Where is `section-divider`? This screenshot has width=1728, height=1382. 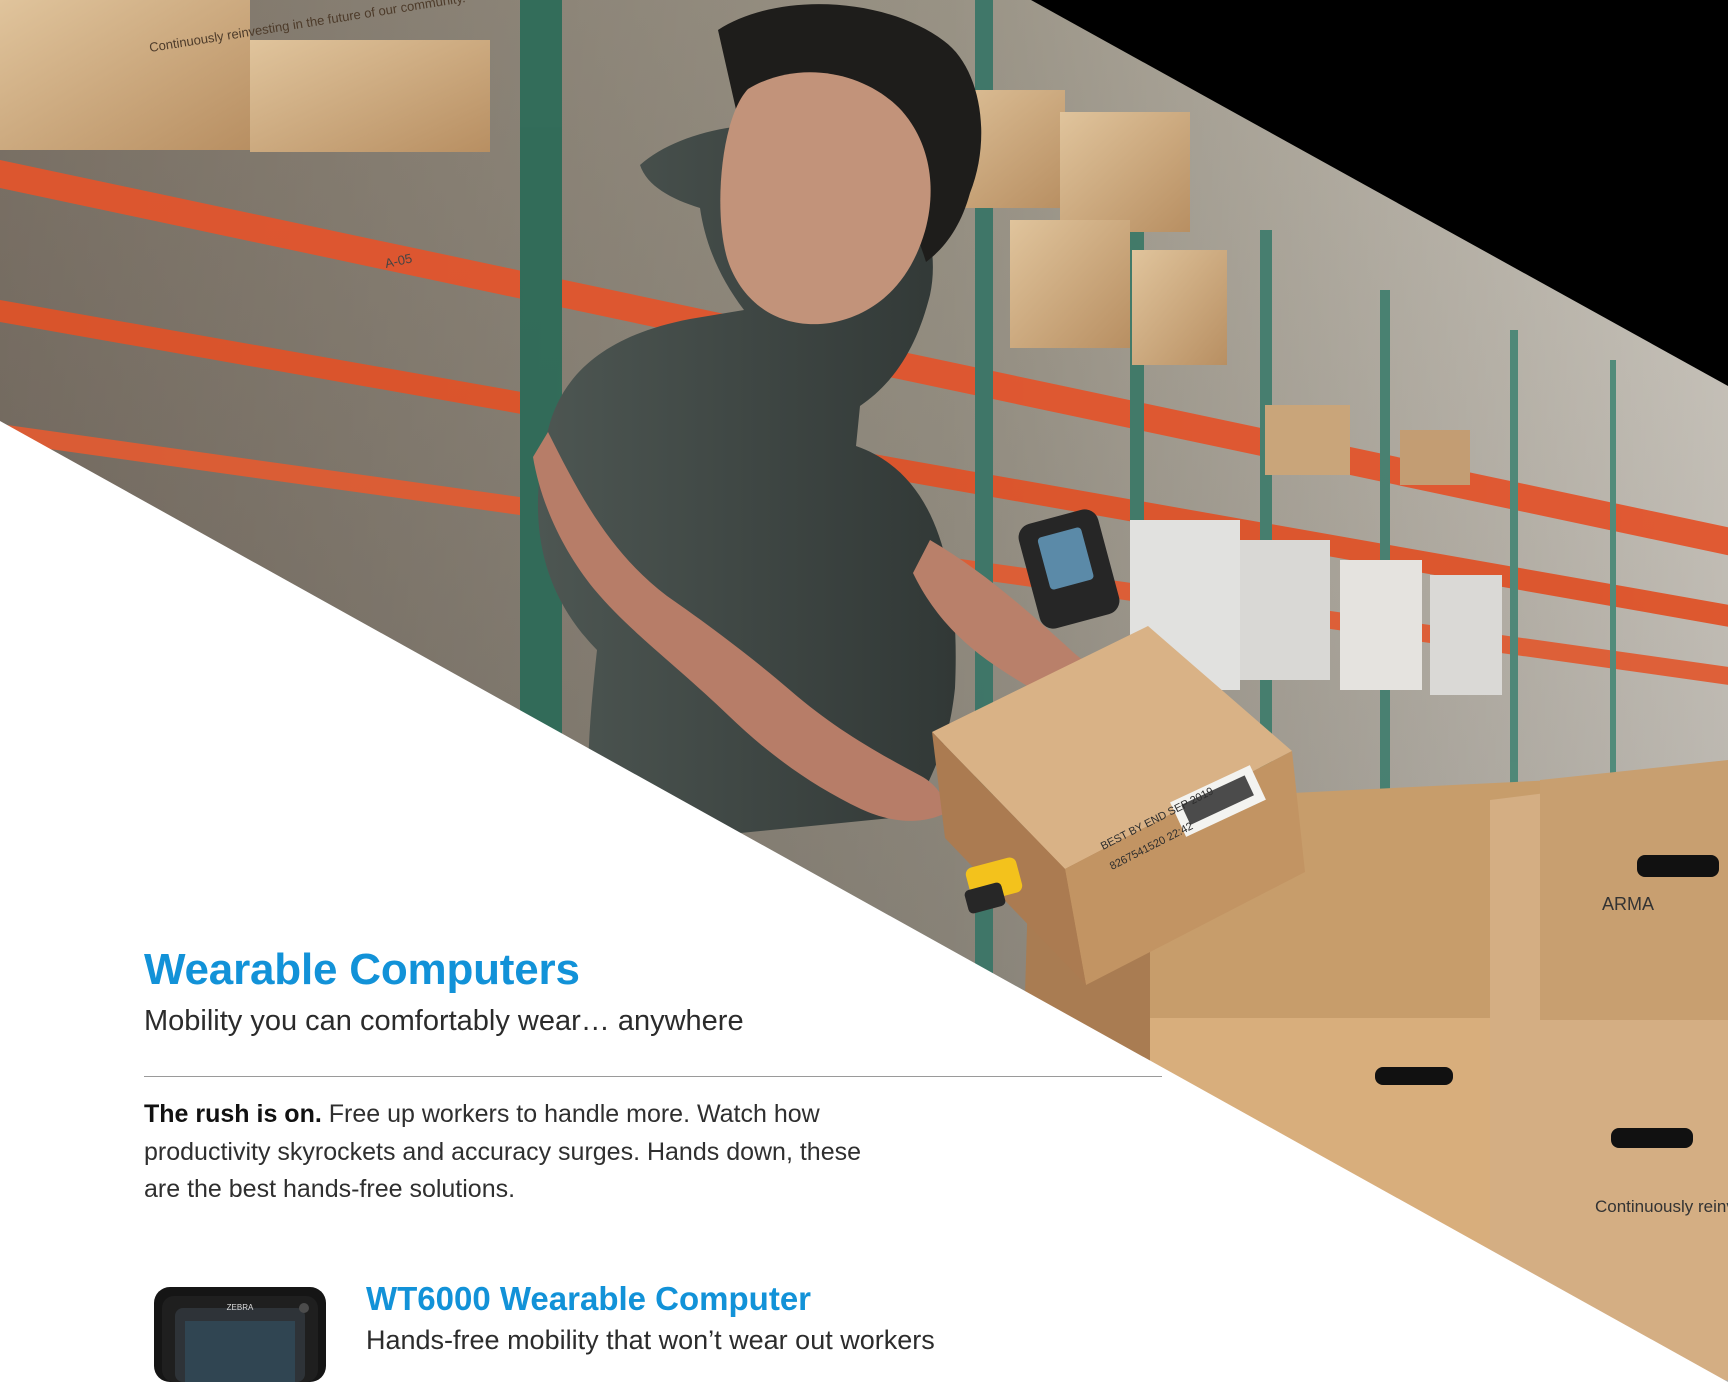
section-divider is located at coordinates (653, 1076).